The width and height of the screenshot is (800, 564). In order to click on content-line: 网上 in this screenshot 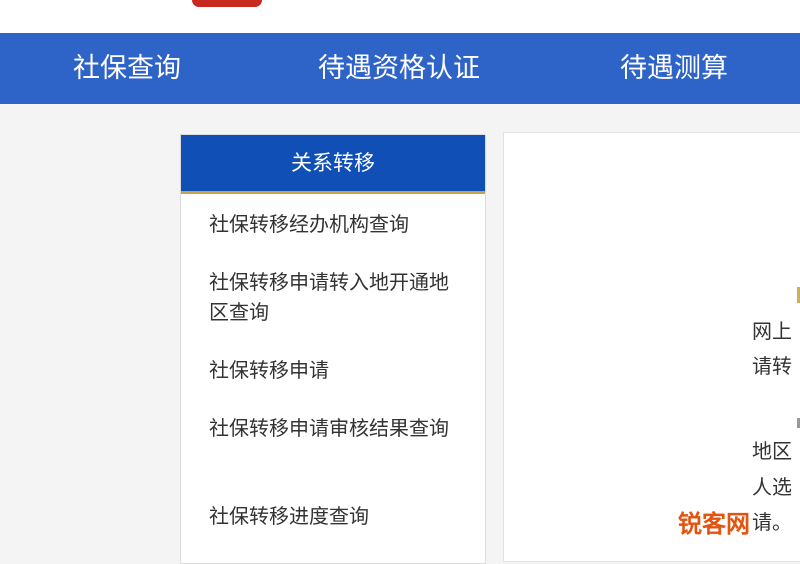, I will do `click(772, 331)`.